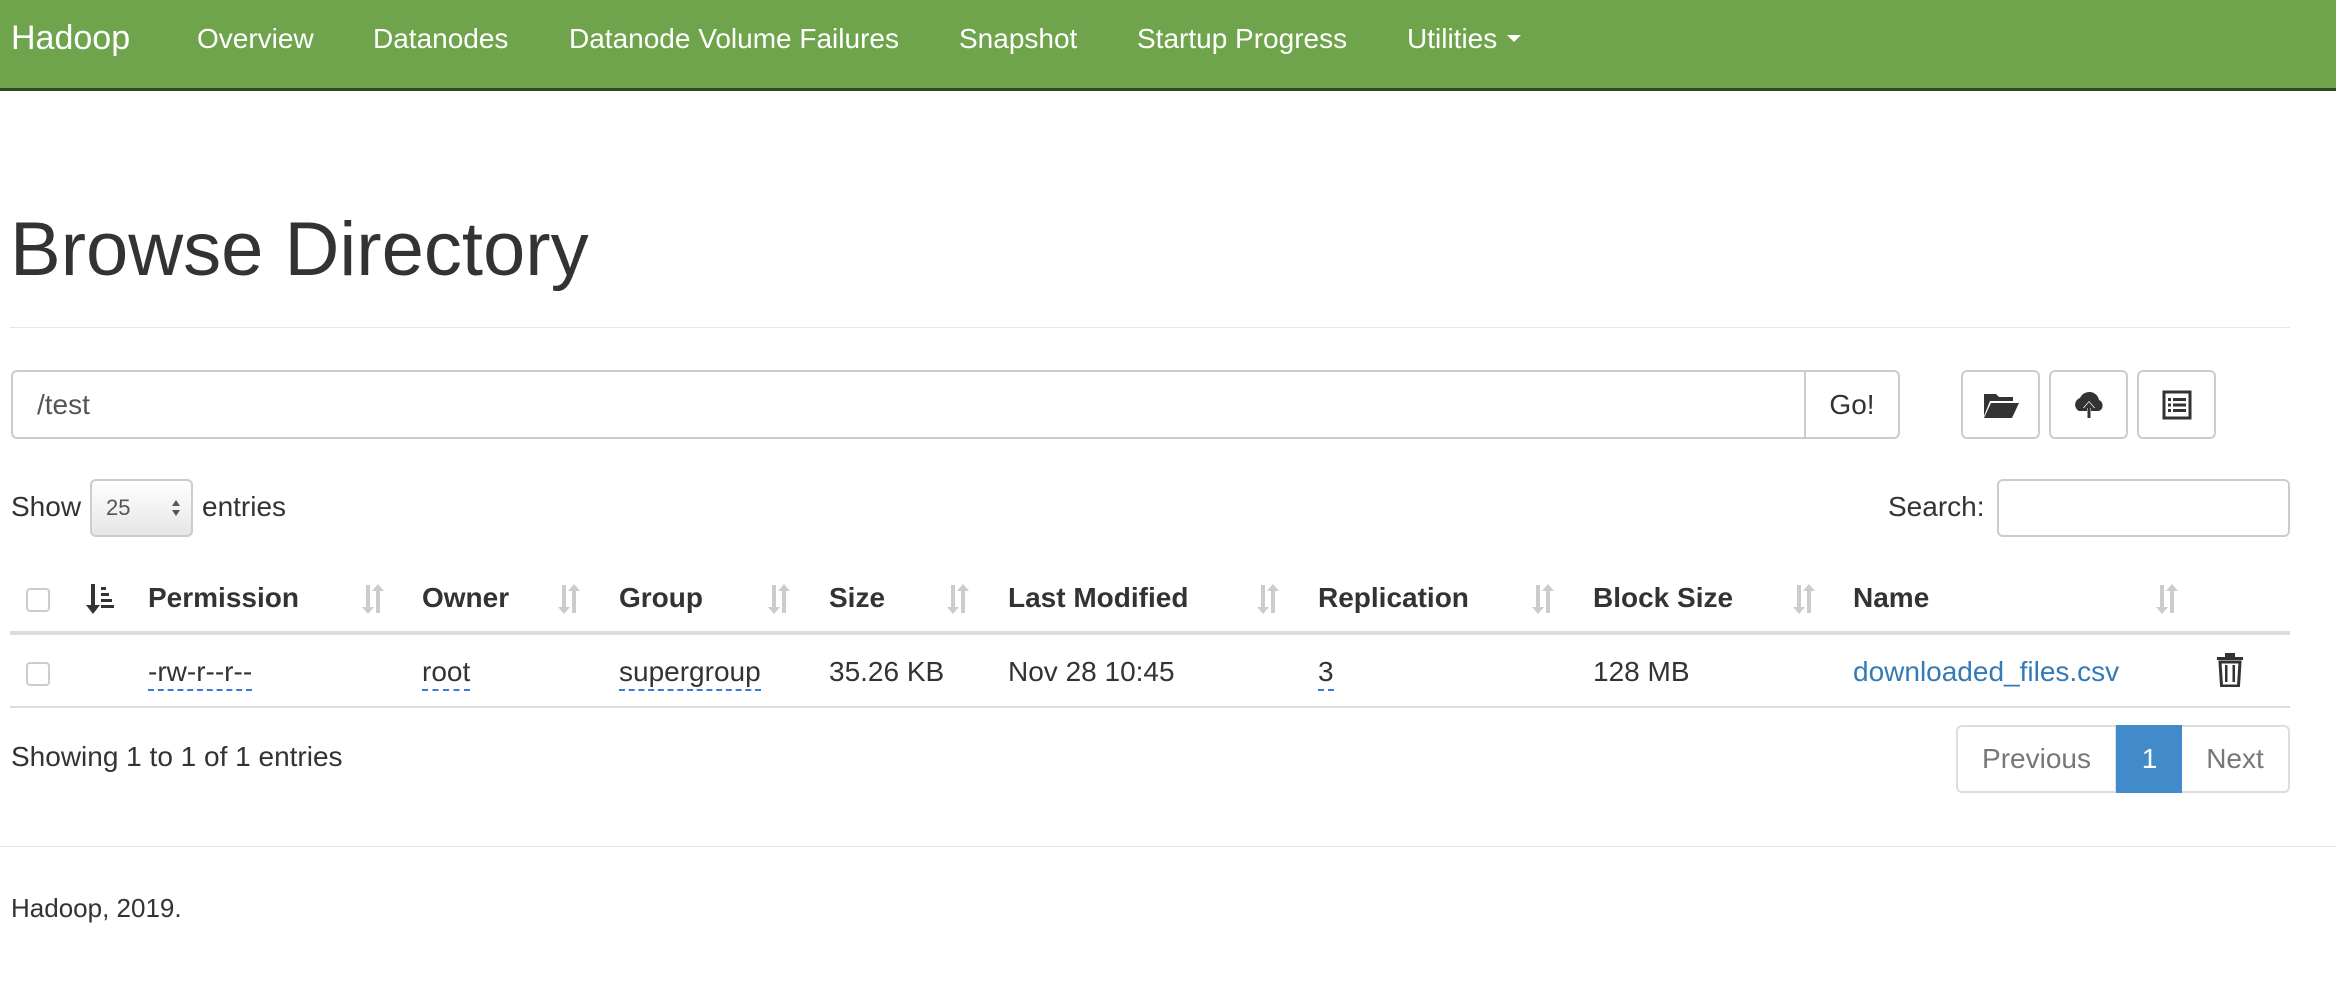 This screenshot has height=1008, width=2336. Describe the element at coordinates (96, 908) in the screenshot. I see `footer-text: Hadoop, 2019.` at that location.